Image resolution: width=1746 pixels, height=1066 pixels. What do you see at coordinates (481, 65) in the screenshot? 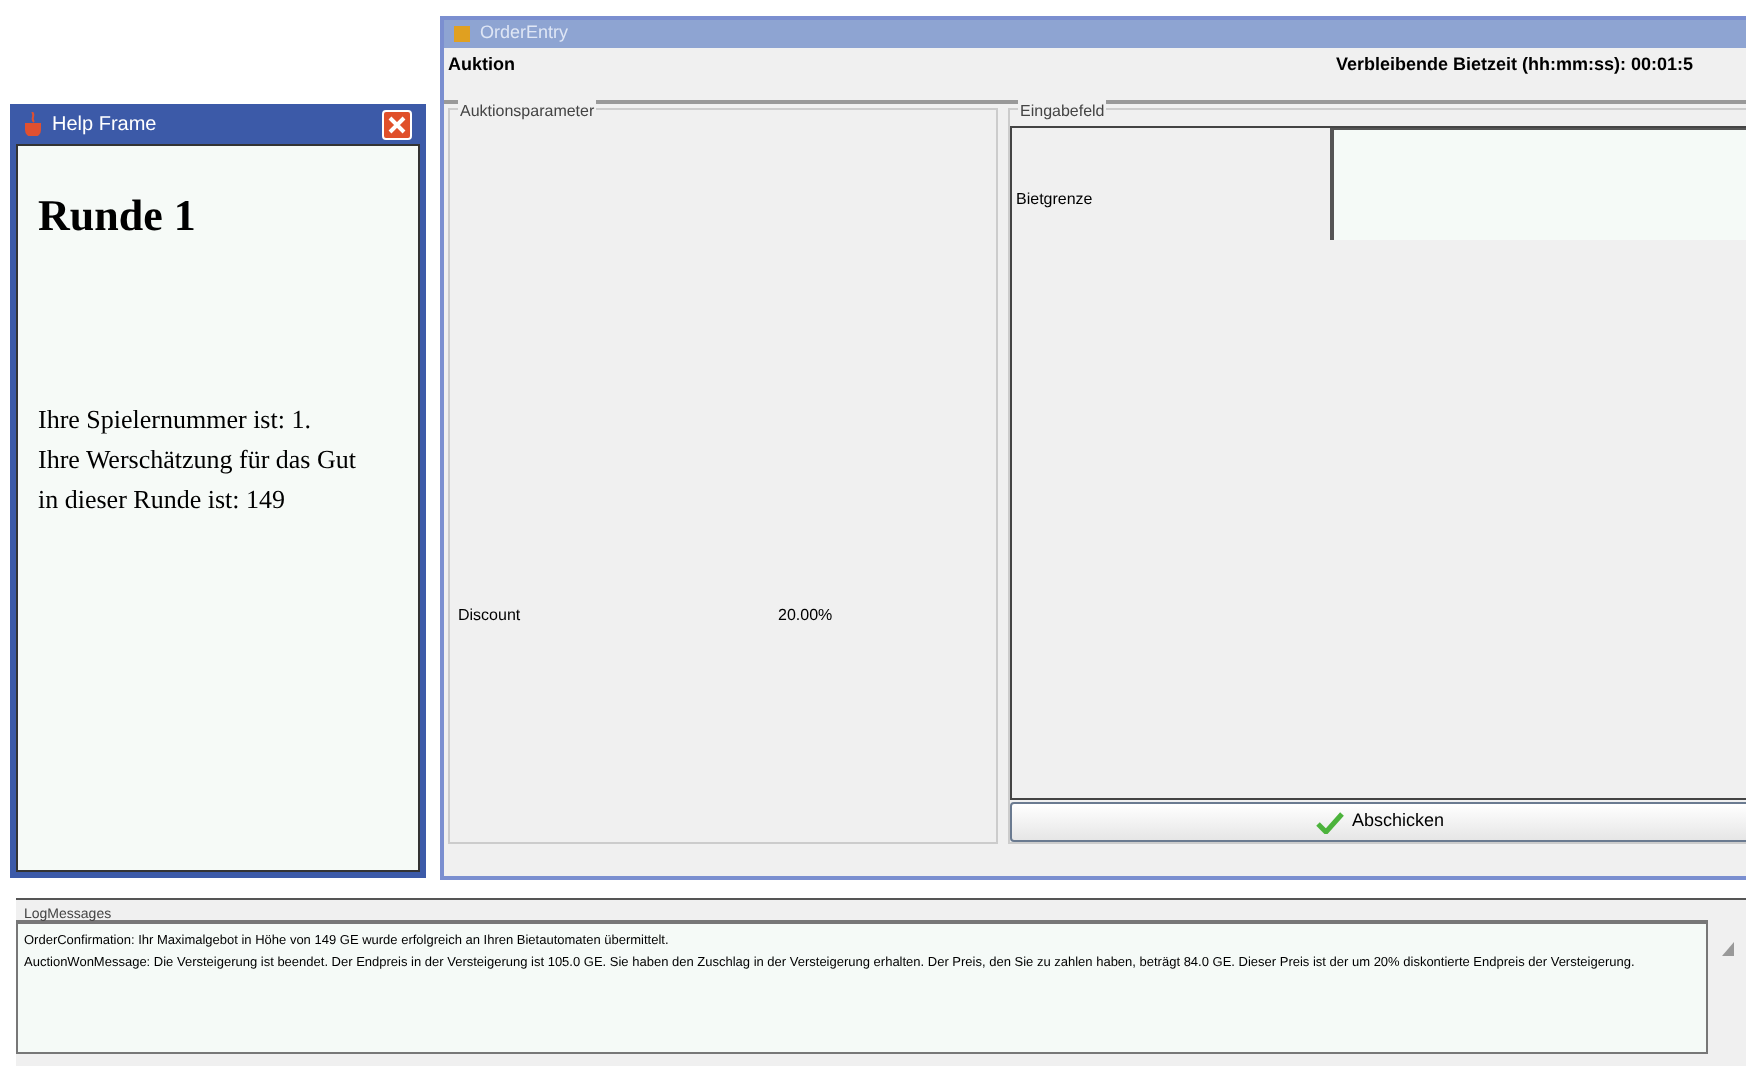
I see `auction-label: Auktion` at bounding box center [481, 65].